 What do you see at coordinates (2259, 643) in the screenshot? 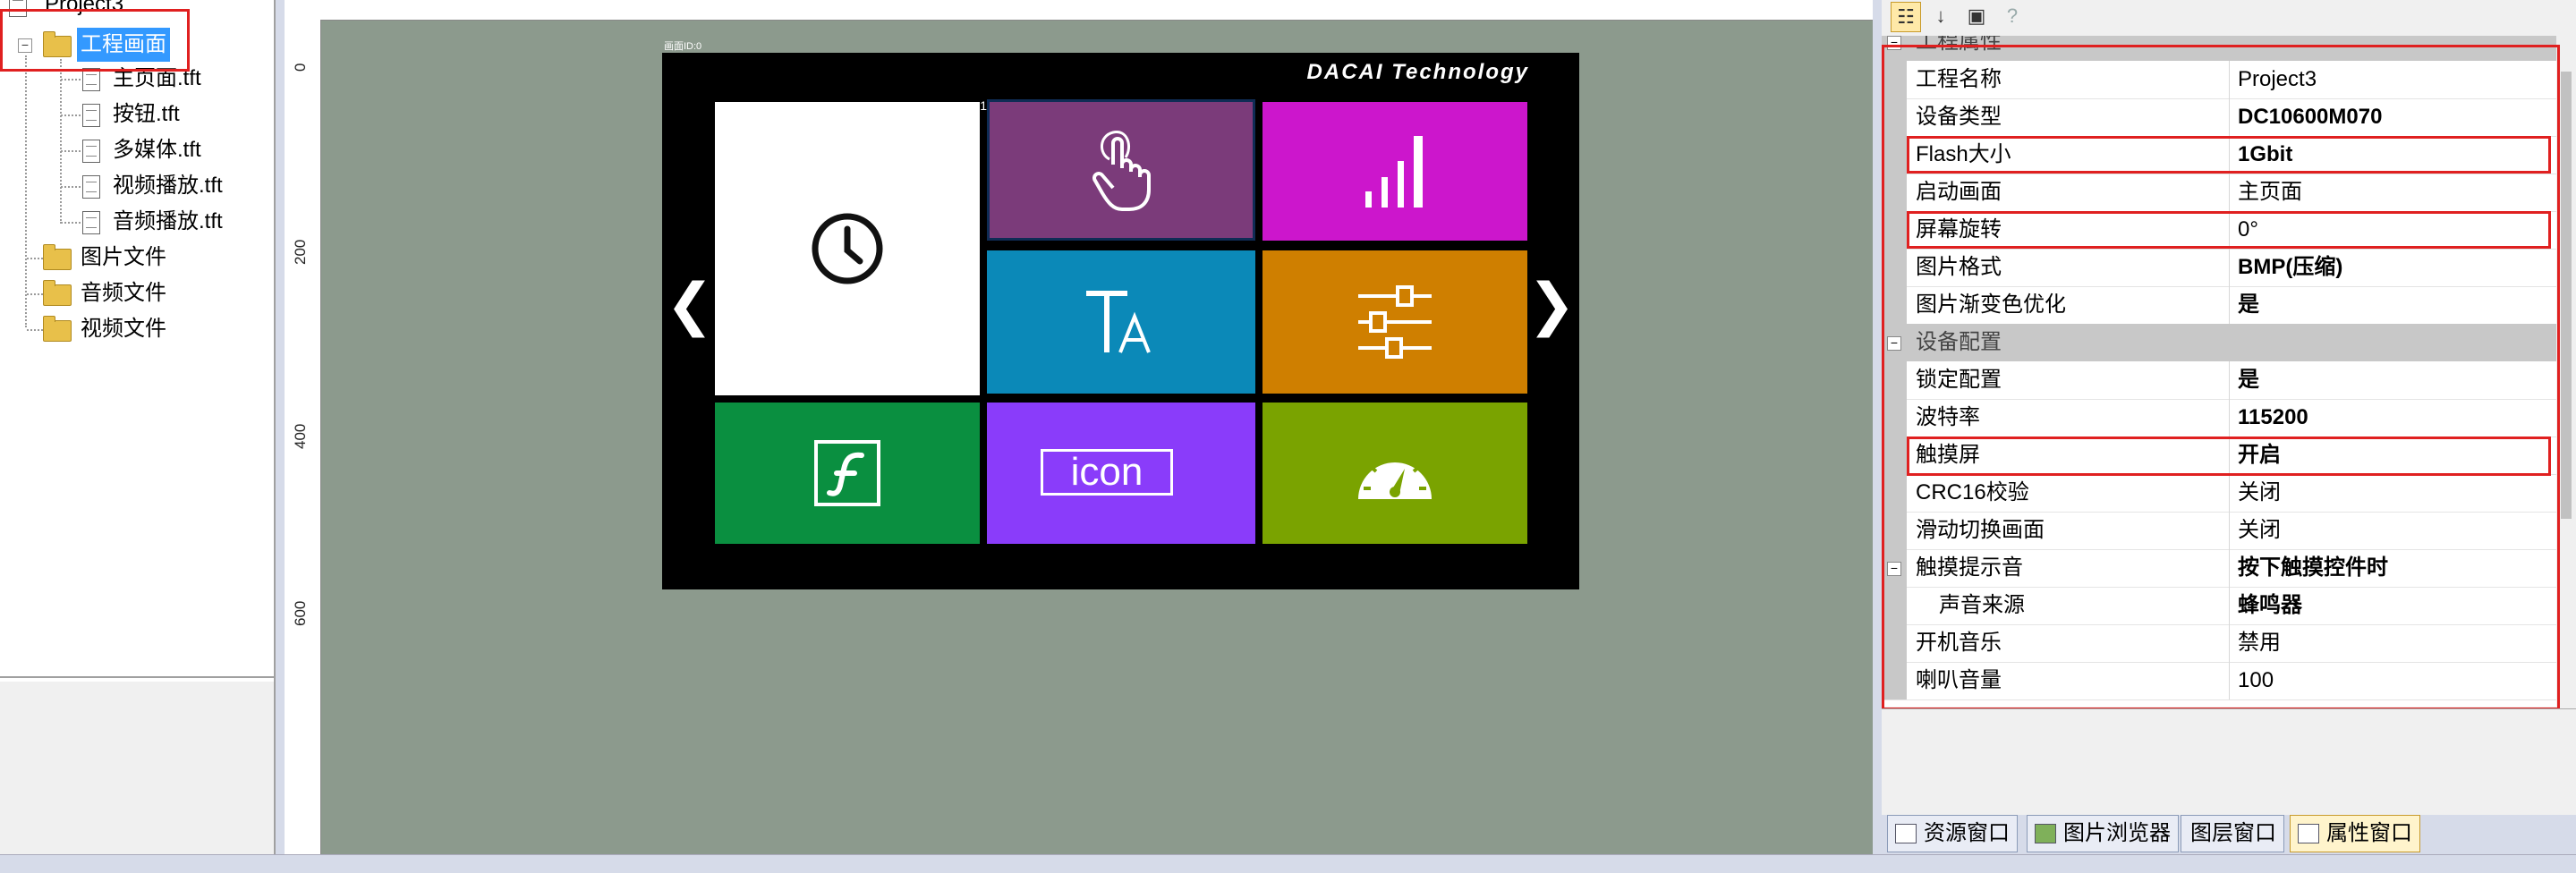
I see `property-value: 禁用` at bounding box center [2259, 643].